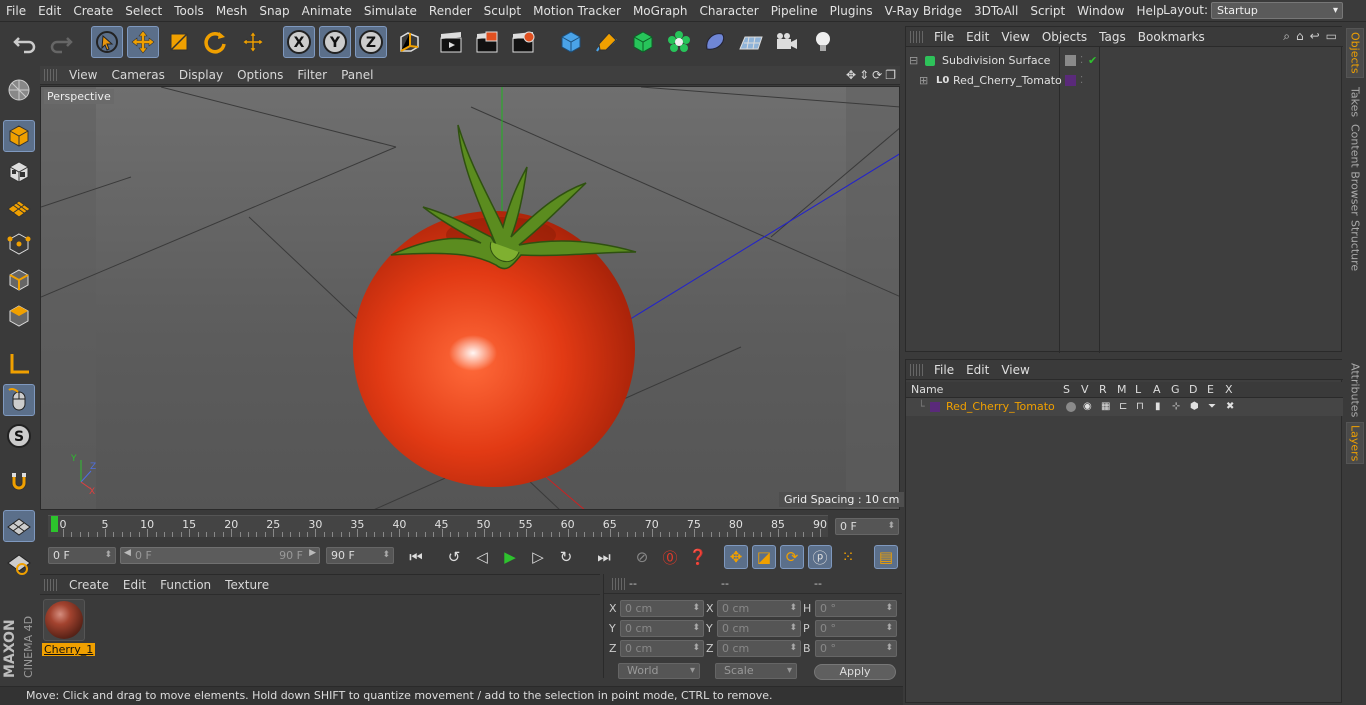 This screenshot has height=705, width=1366. What do you see at coordinates (19, 436) in the screenshot?
I see `solo-mode-button: S` at bounding box center [19, 436].